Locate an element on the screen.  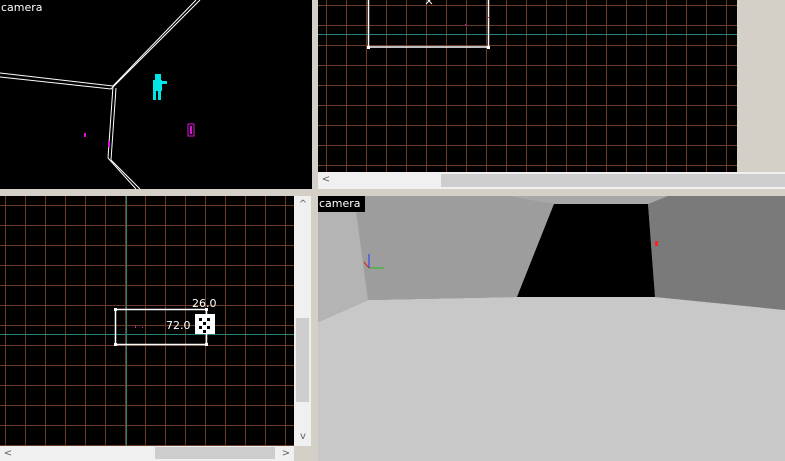
horizontal-scrollbar: < is located at coordinates (551, 180).